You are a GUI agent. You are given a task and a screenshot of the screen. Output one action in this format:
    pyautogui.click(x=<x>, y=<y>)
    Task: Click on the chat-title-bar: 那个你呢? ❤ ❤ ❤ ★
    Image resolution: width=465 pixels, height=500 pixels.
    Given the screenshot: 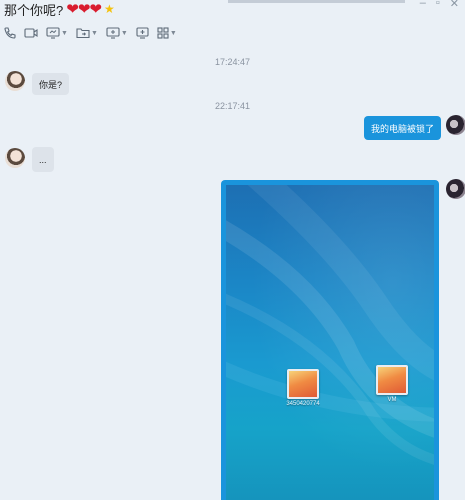 What is the action you would take?
    pyautogui.click(x=59, y=9)
    